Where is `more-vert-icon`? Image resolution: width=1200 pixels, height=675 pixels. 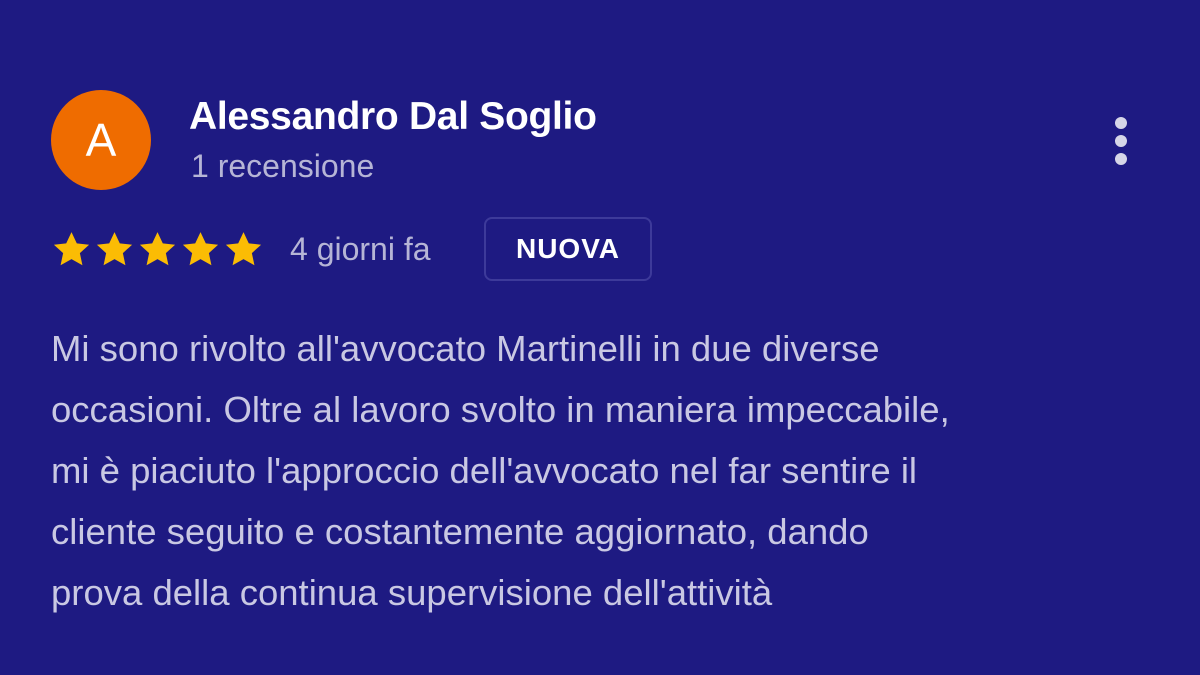 more-vert-icon is located at coordinates (1121, 123).